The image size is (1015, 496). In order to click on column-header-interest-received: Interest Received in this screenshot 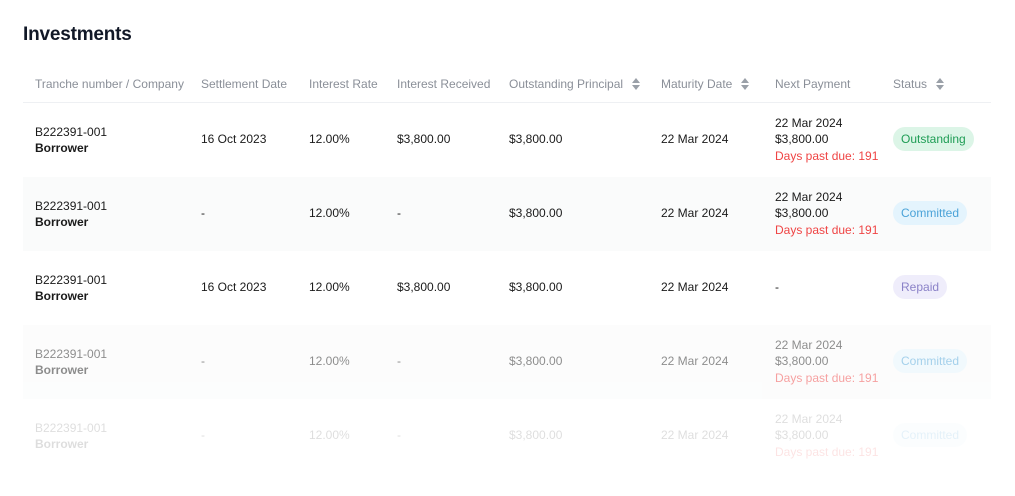, I will do `click(444, 84)`.